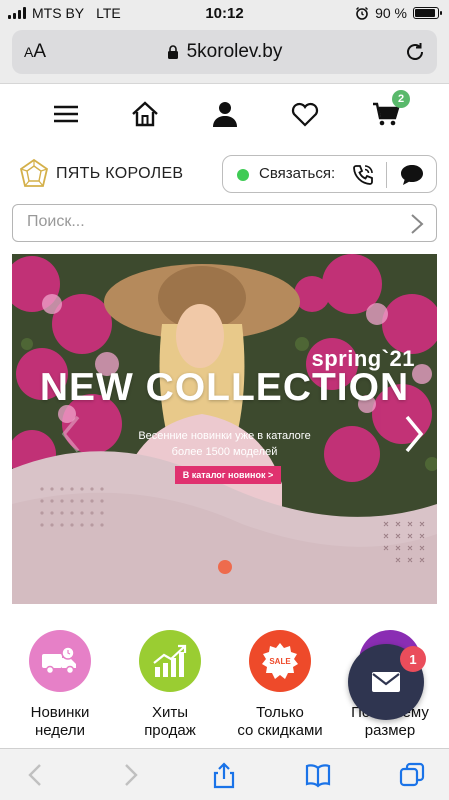  What do you see at coordinates (34, 172) in the screenshot?
I see `crown-logo-icon` at bounding box center [34, 172].